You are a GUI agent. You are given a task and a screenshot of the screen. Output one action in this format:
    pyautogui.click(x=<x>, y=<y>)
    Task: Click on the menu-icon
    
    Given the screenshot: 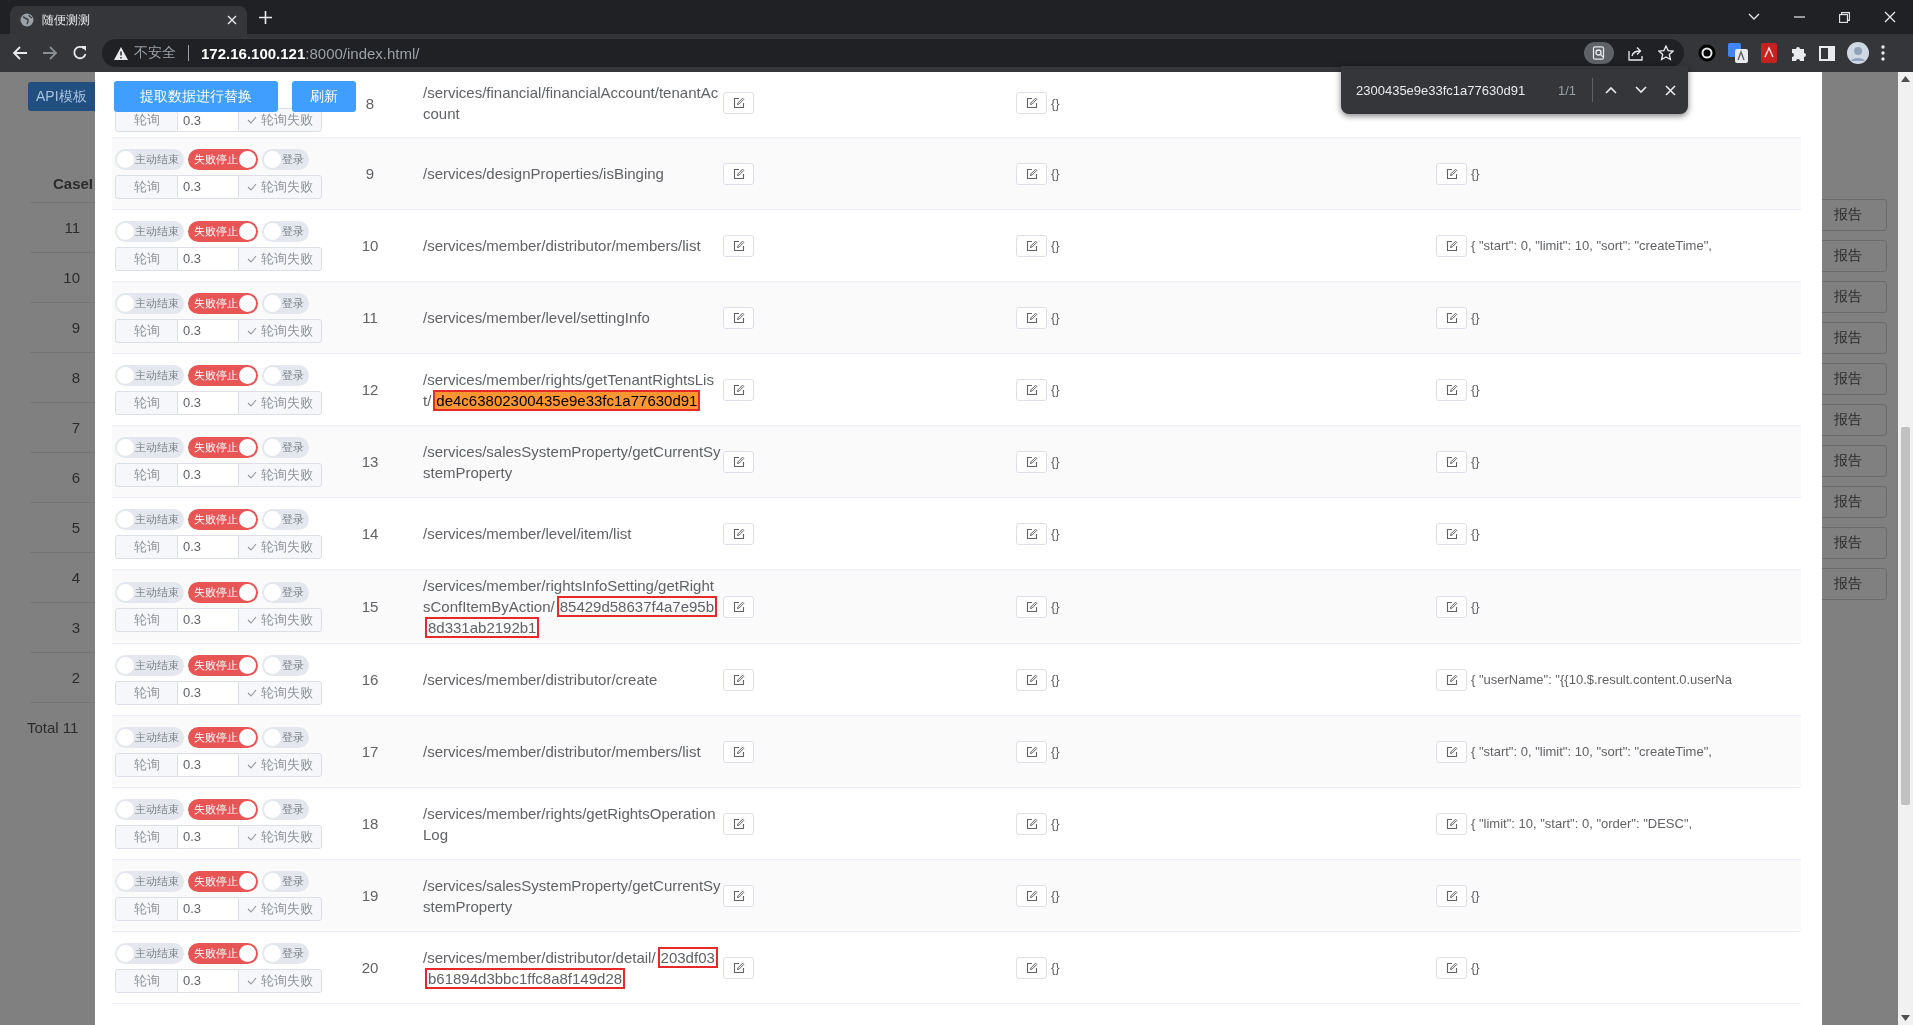 What is the action you would take?
    pyautogui.click(x=1883, y=53)
    